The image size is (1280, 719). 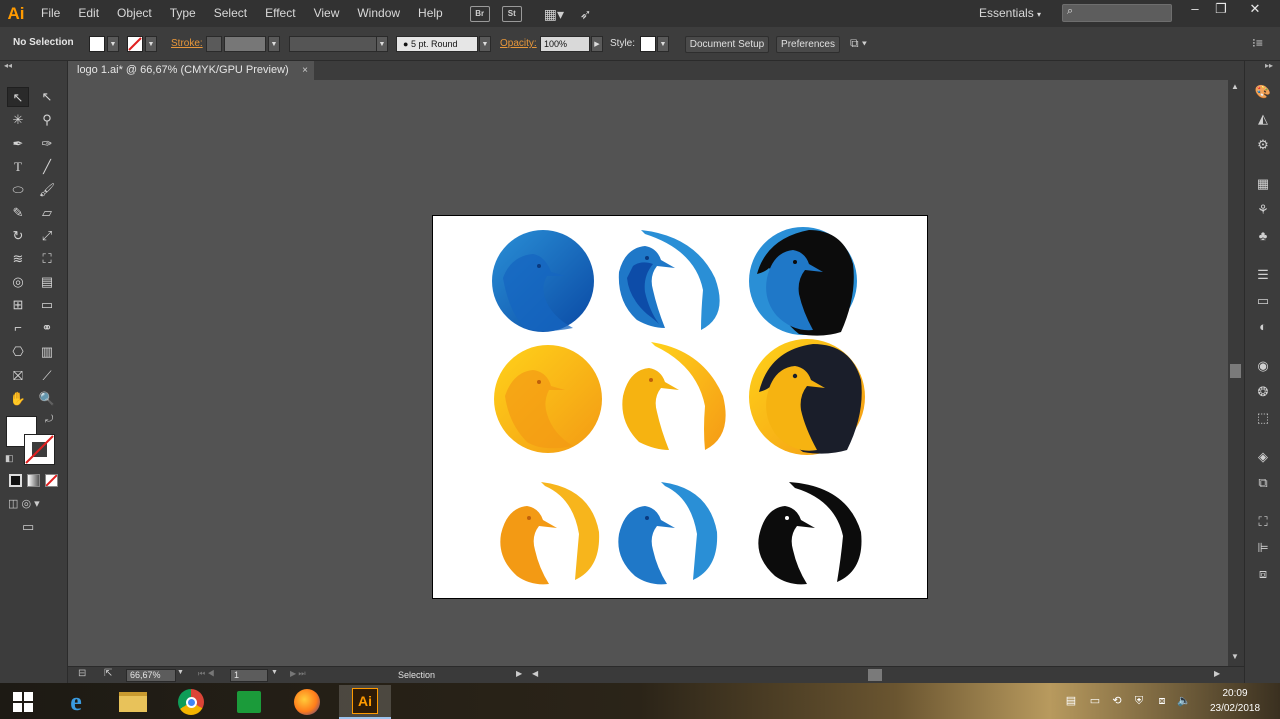 What do you see at coordinates (18, 167) in the screenshot?
I see `type-tool-icon: T` at bounding box center [18, 167].